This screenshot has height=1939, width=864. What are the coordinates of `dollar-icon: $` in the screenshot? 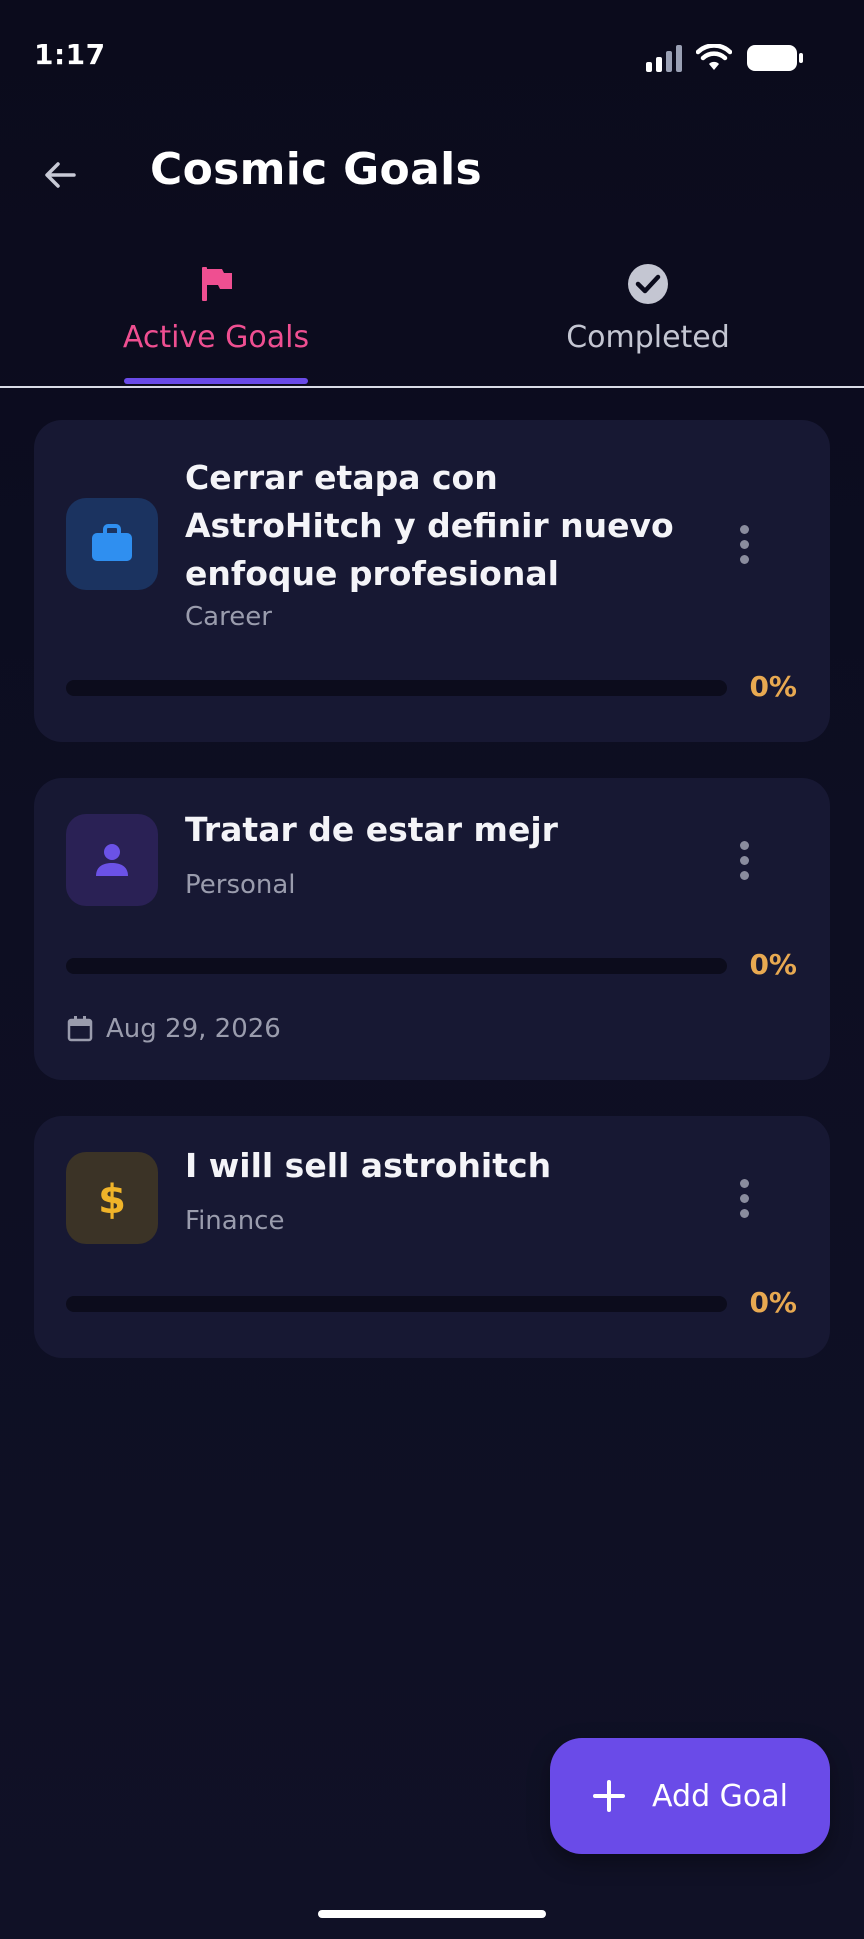 It's located at (112, 1199).